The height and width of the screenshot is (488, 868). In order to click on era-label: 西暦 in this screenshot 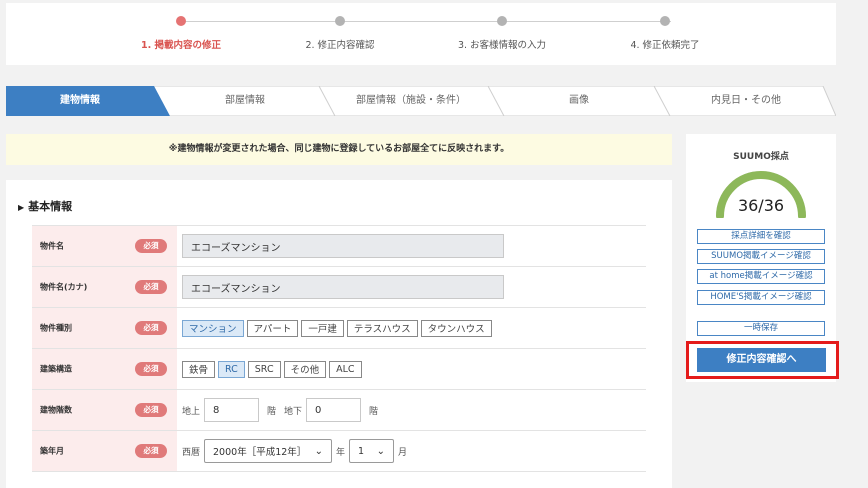, I will do `click(191, 452)`.